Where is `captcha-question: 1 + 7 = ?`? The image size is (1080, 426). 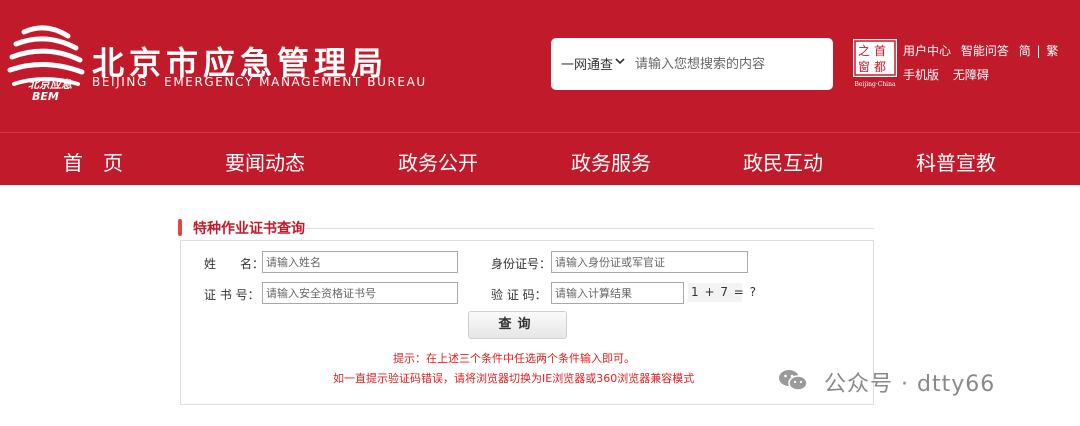 captcha-question: 1 + 7 = ? is located at coordinates (722, 292).